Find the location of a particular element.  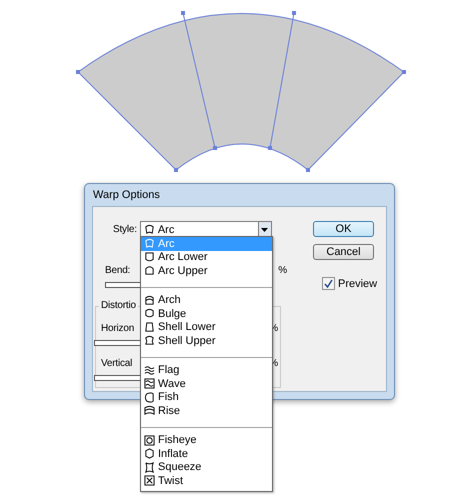

caret-icon is located at coordinates (264, 230).